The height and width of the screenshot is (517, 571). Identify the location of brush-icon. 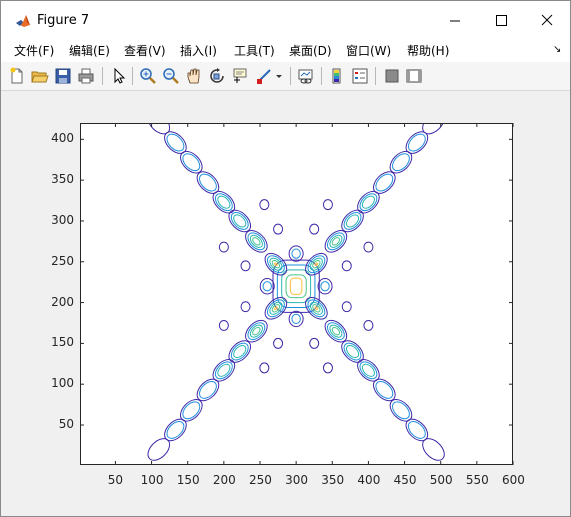
(264, 76).